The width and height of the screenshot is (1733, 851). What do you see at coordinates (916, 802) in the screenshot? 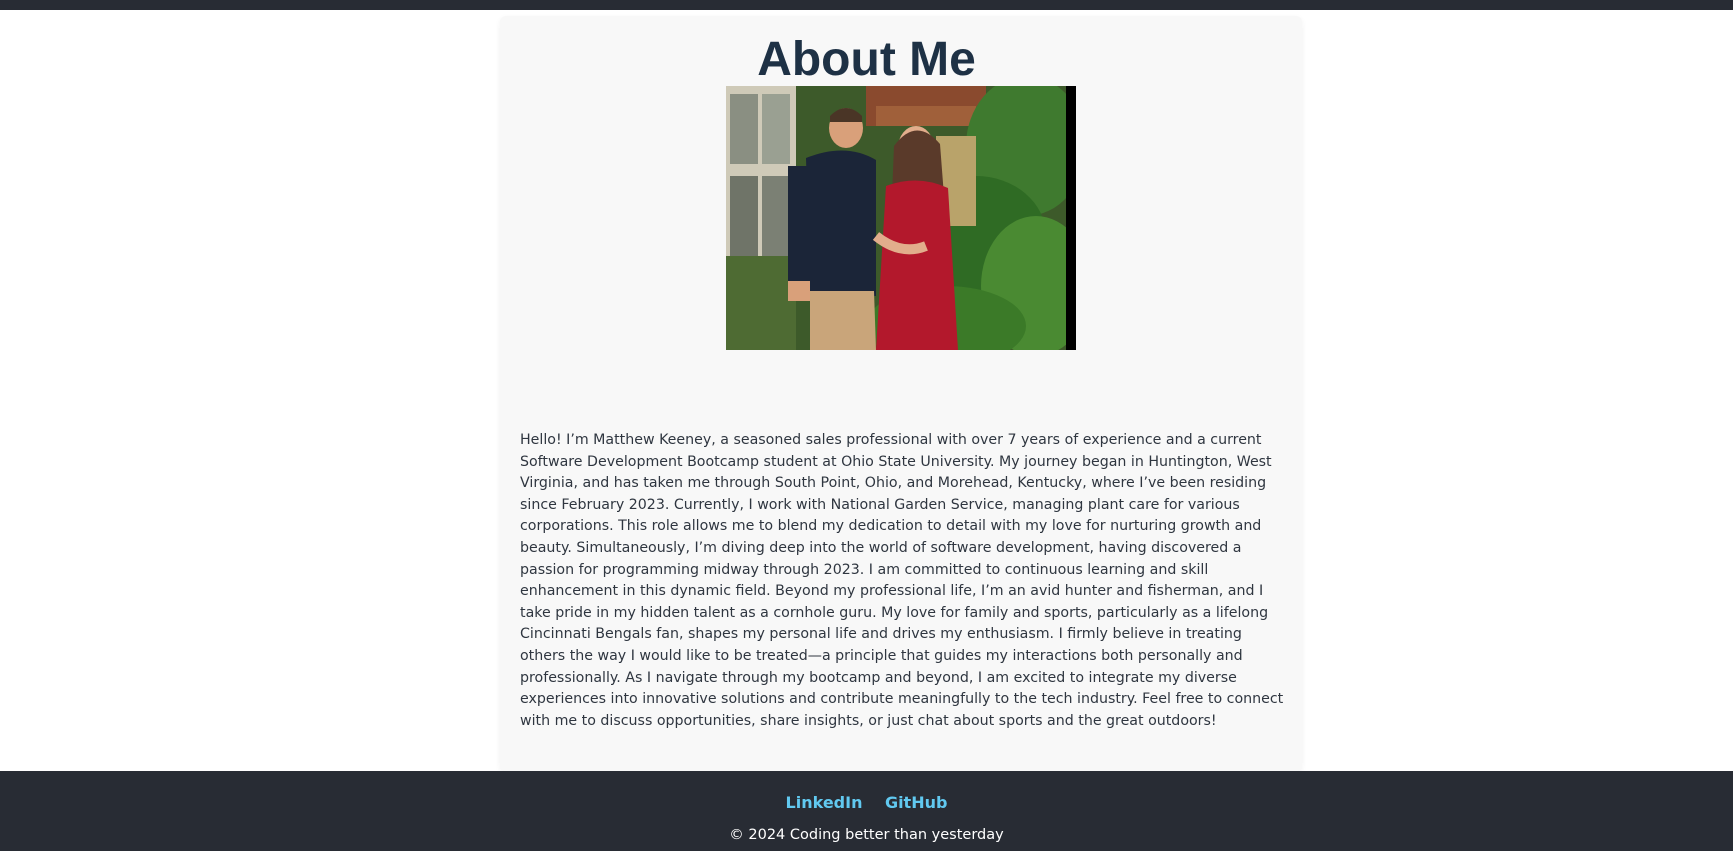
I see `github-link: GitHub` at bounding box center [916, 802].